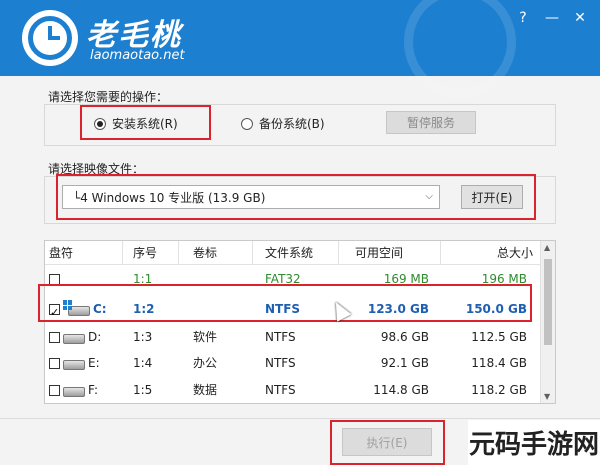 The height and width of the screenshot is (465, 600). Describe the element at coordinates (143, 363) in the screenshot. I see `index-cell: 1:4` at that location.